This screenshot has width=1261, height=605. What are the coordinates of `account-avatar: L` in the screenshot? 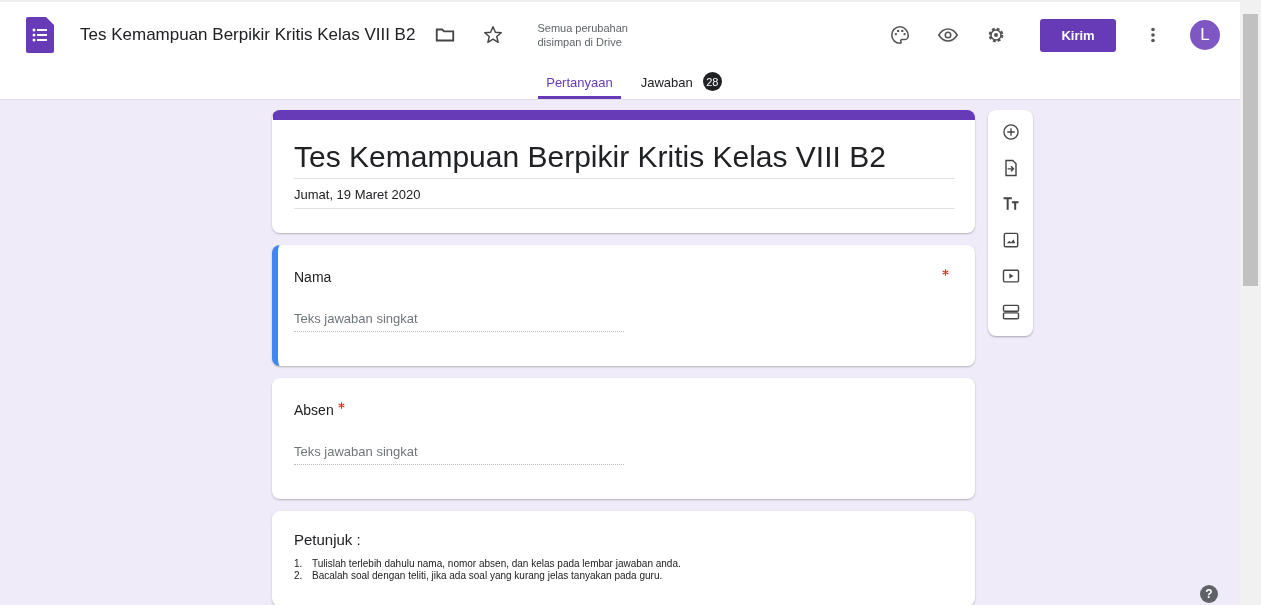 It's located at (1205, 35).